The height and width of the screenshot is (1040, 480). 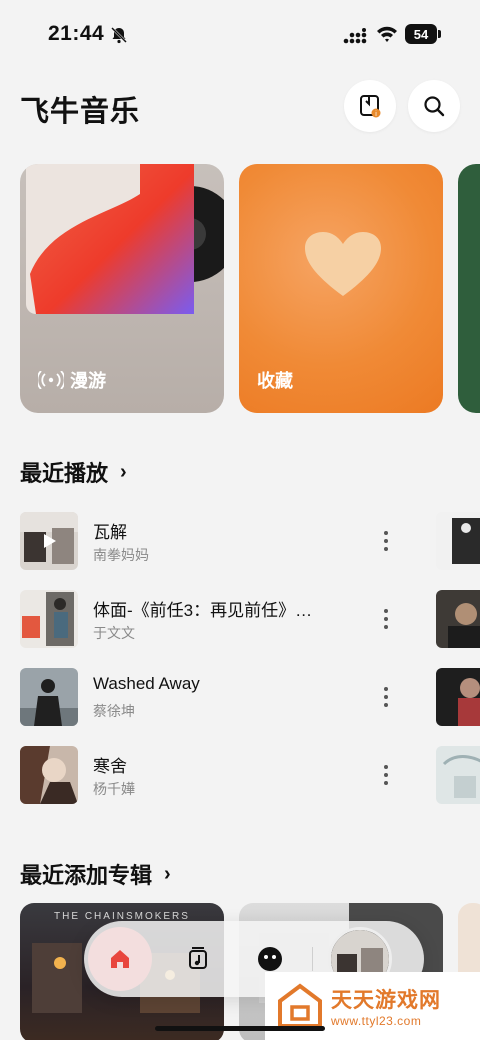 I want to click on favorites-card: 收藏, so click(x=341, y=288).